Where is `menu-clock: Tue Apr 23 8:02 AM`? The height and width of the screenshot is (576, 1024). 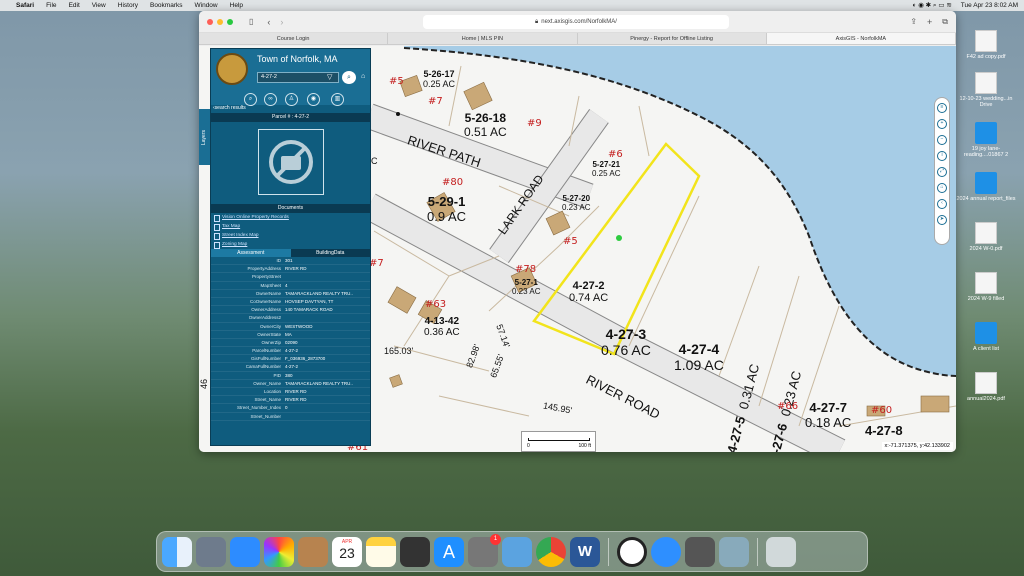
menu-clock: Tue Apr 23 8:02 AM is located at coordinates (989, 5).